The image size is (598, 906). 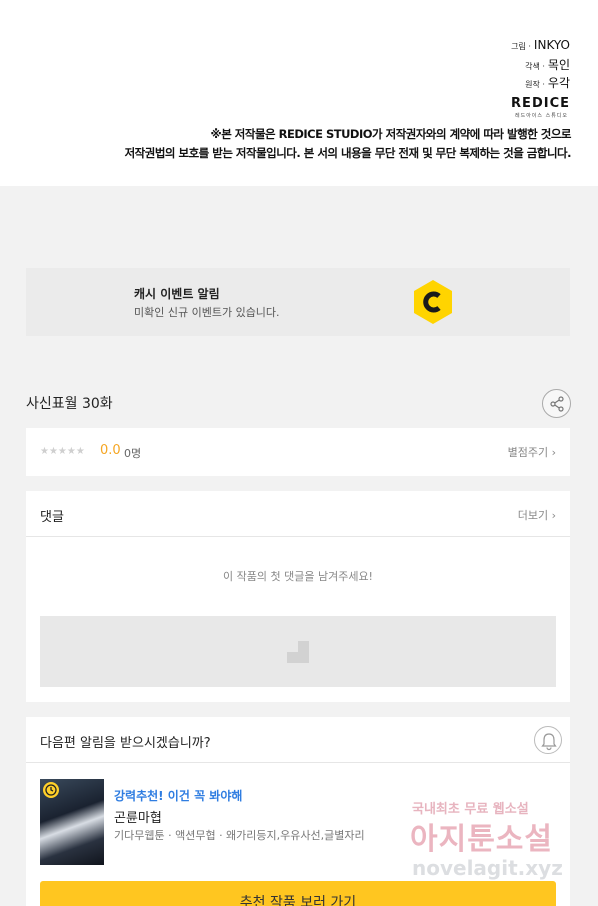 I want to click on episode-title: 사신표월 30화, so click(x=69, y=404).